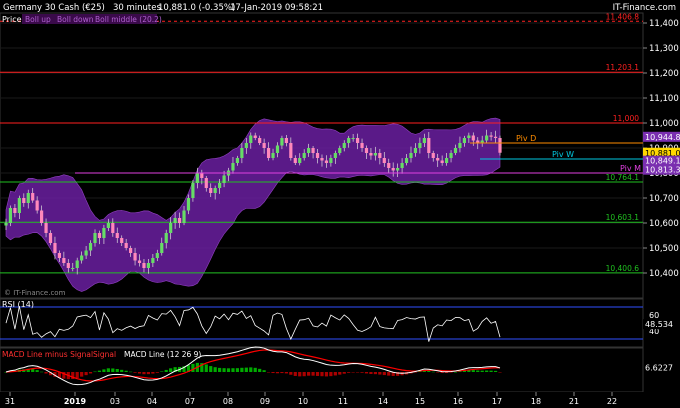  I want to click on price-label: Price, so click(12, 19).